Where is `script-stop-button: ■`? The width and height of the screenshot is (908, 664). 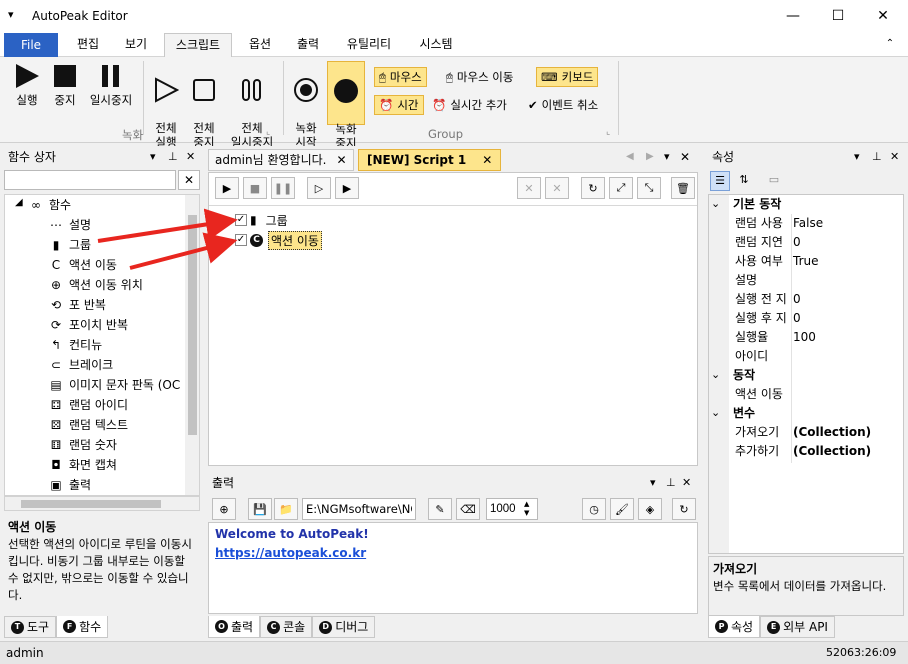
script-stop-button: ■ is located at coordinates (255, 188).